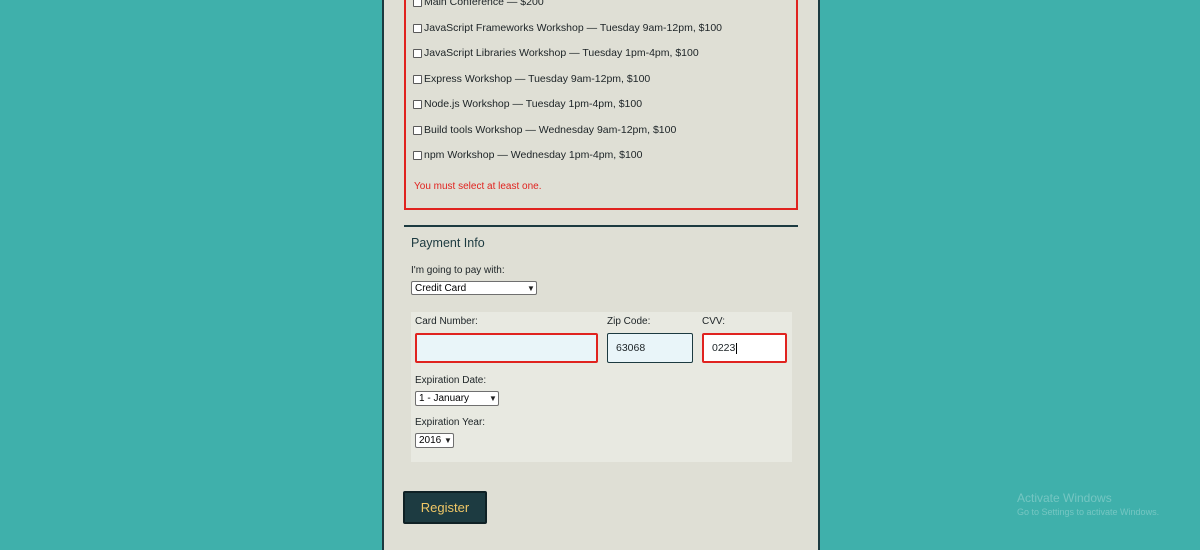 This screenshot has height=550, width=1200. I want to click on expiration-date-label: Expiration Date:, so click(451, 380).